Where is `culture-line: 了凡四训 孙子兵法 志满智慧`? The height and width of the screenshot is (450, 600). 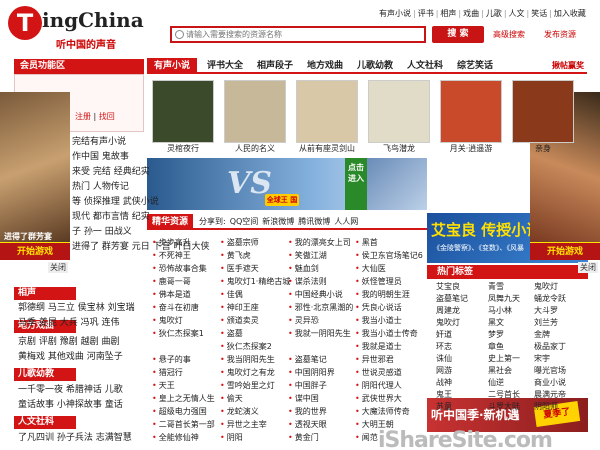
culture-line: 了凡四训 孙子兵法 志满智慧 is located at coordinates (75, 438).